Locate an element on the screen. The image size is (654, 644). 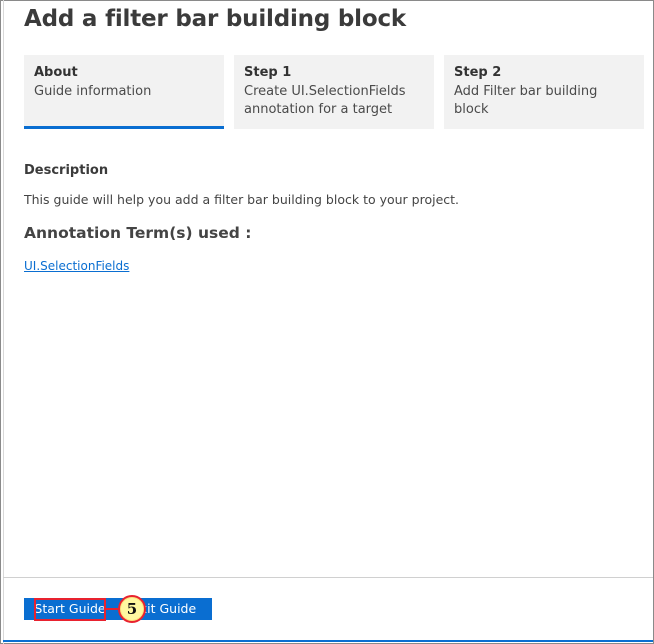
tab-about-desc: Guide information is located at coordinates (93, 91).